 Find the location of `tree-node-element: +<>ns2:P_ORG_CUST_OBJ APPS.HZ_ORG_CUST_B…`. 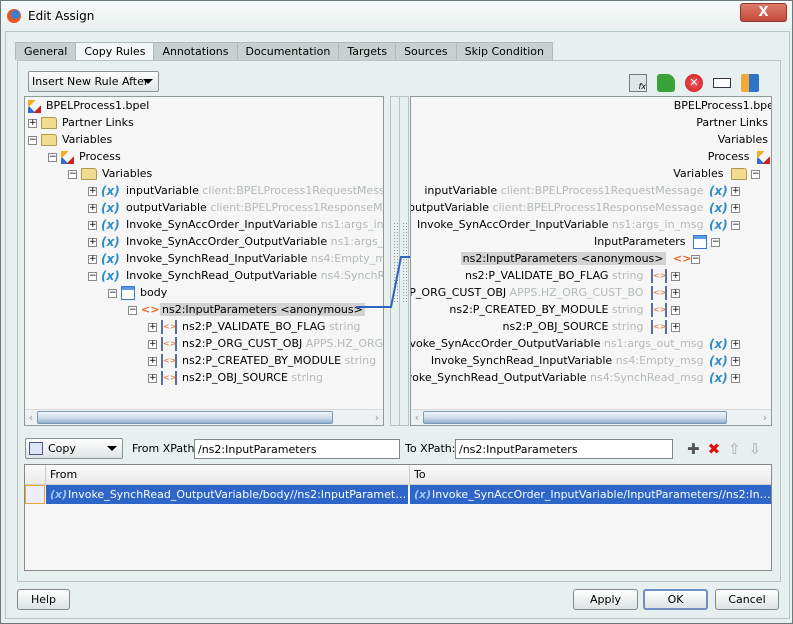

tree-node-element: +<>ns2:P_ORG_CUST_OBJ APPS.HZ_ORG_CUST_B… is located at coordinates (265, 343).